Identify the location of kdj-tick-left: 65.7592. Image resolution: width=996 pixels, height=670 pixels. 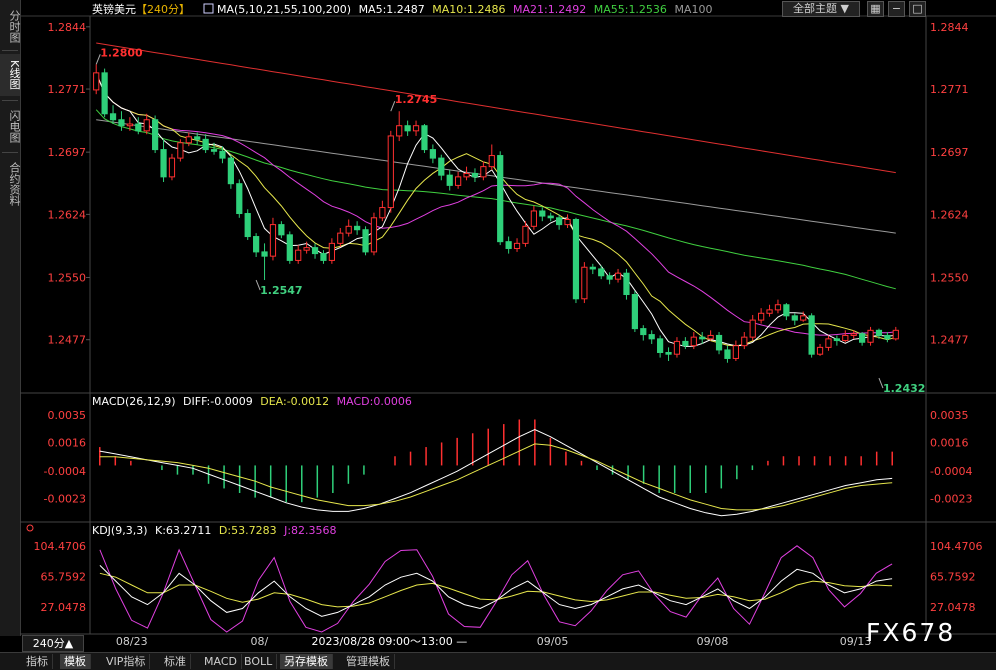
(64, 577).